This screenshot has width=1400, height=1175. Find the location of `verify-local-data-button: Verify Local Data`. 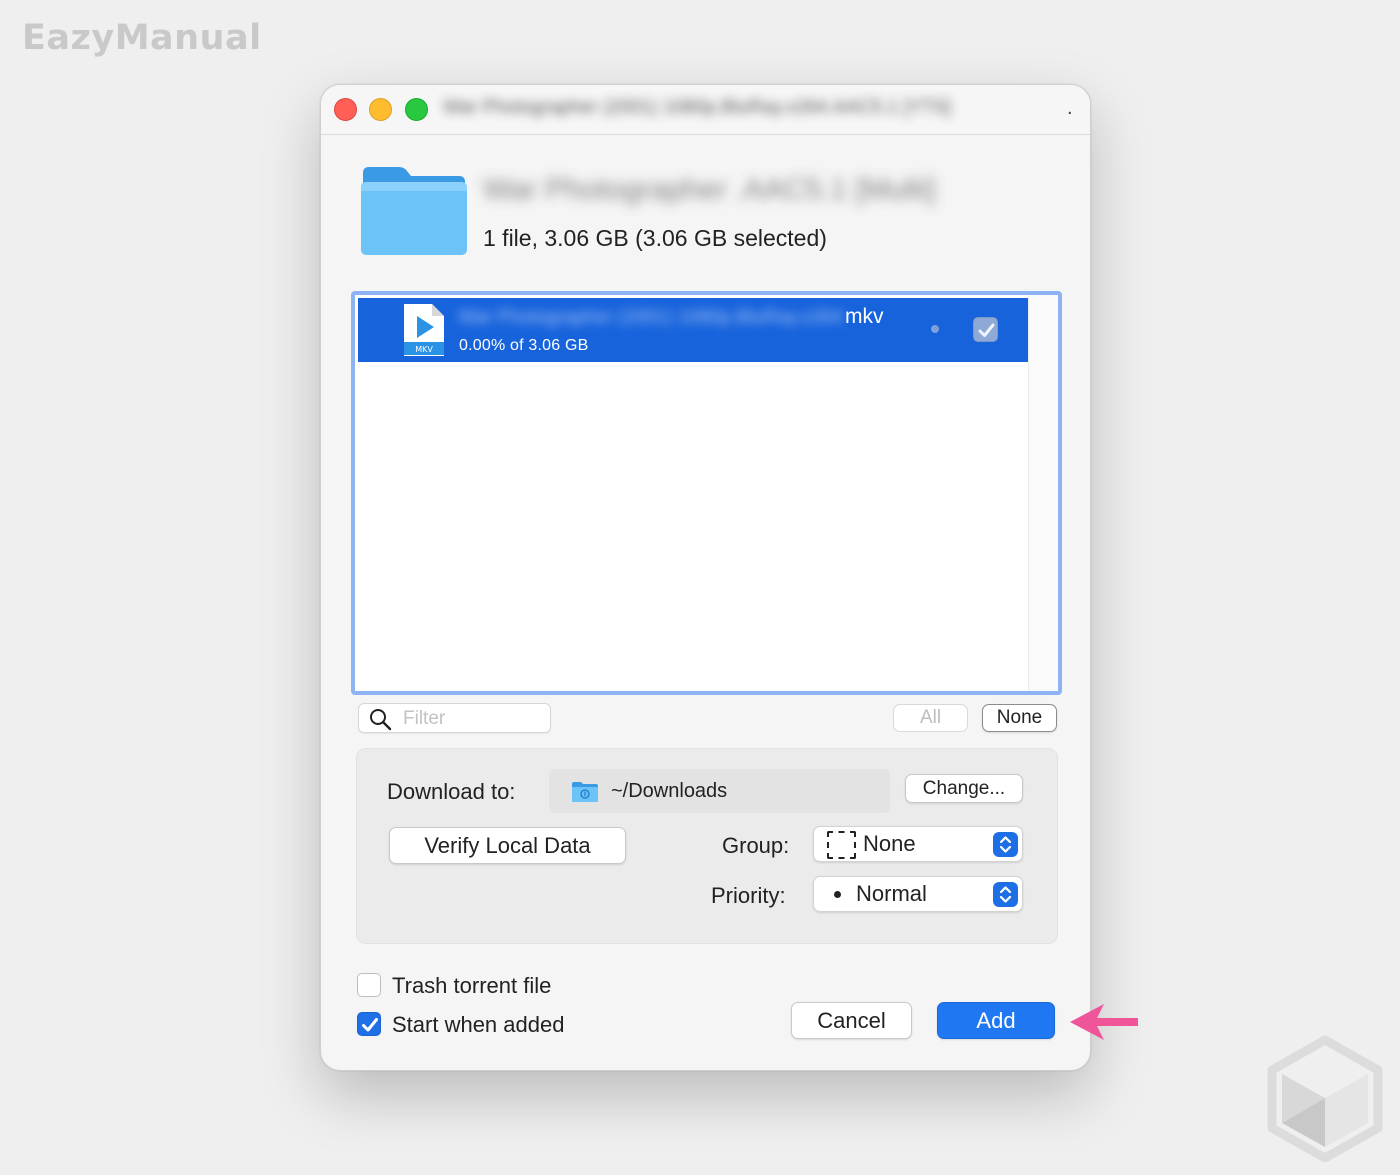

verify-local-data-button: Verify Local Data is located at coordinates (507, 845).